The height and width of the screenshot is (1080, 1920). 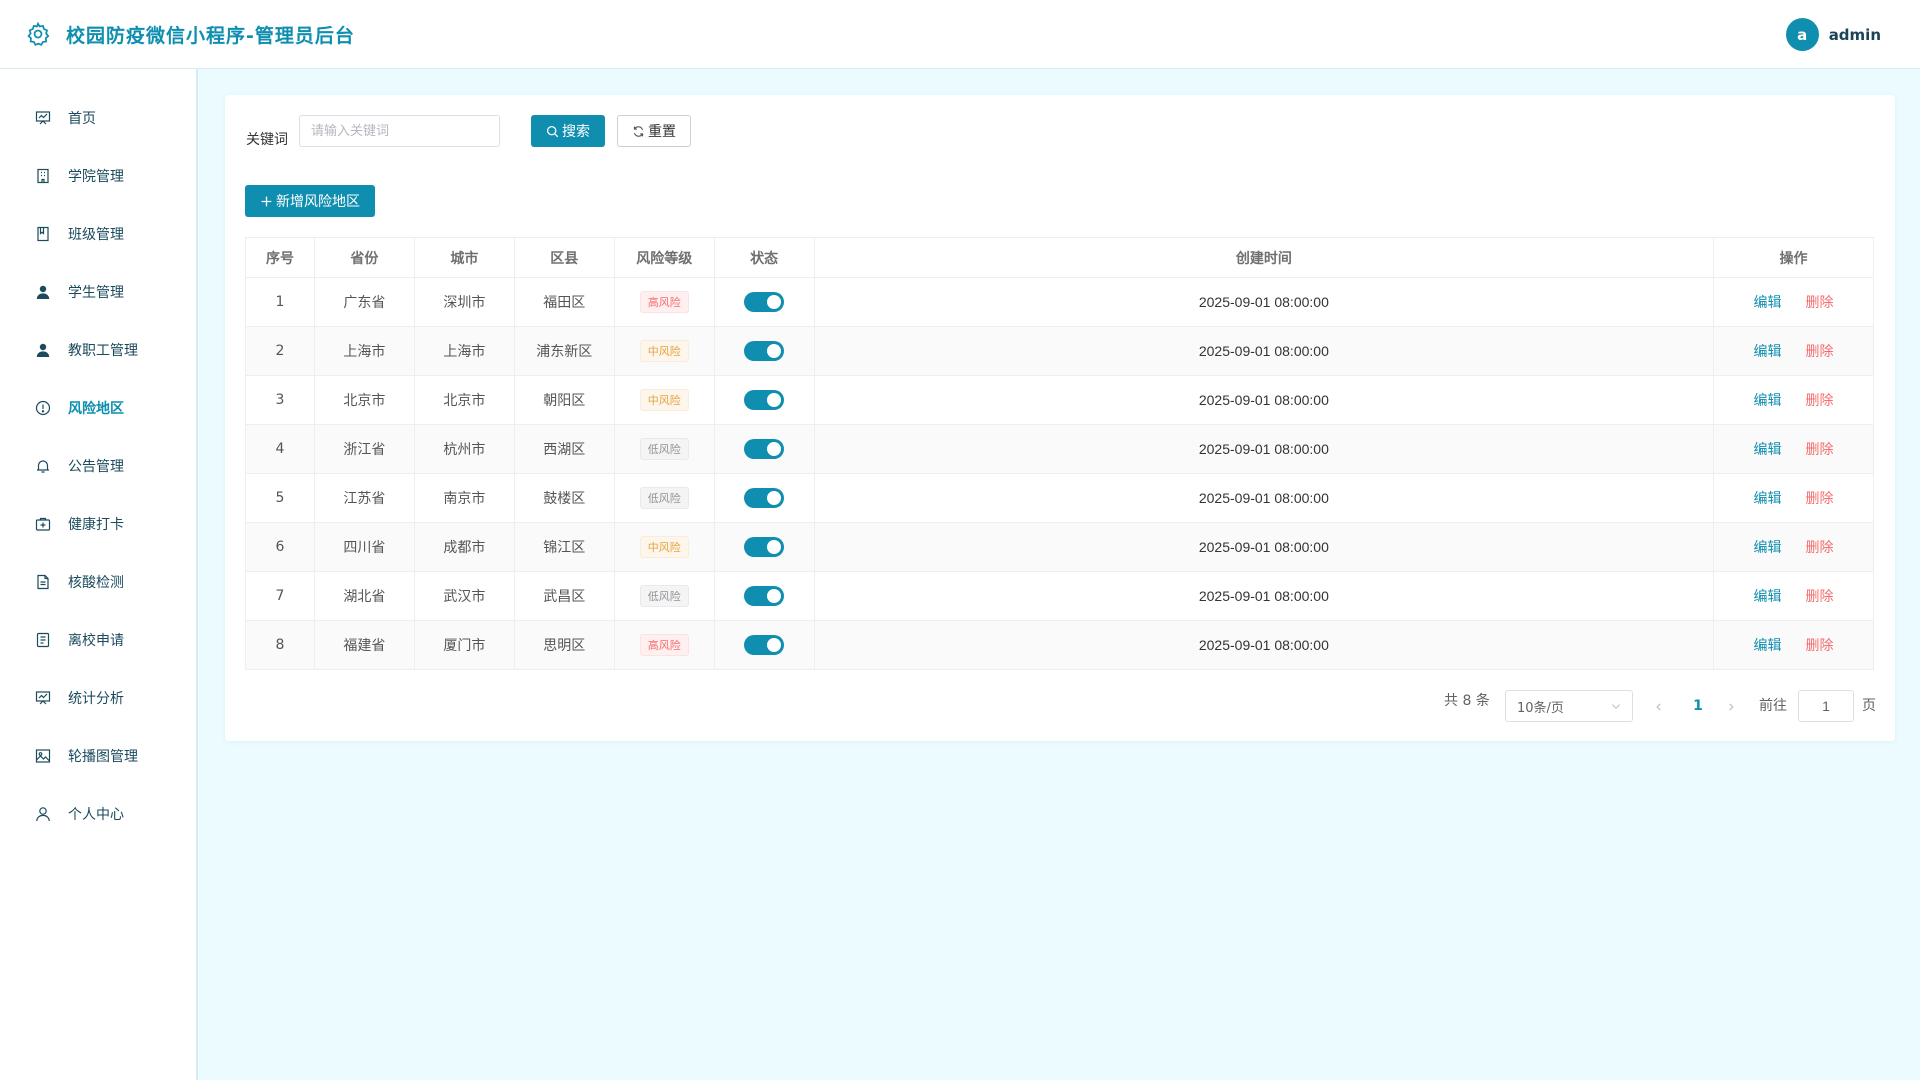 I want to click on first-aid-kit-icon, so click(x=43, y=524).